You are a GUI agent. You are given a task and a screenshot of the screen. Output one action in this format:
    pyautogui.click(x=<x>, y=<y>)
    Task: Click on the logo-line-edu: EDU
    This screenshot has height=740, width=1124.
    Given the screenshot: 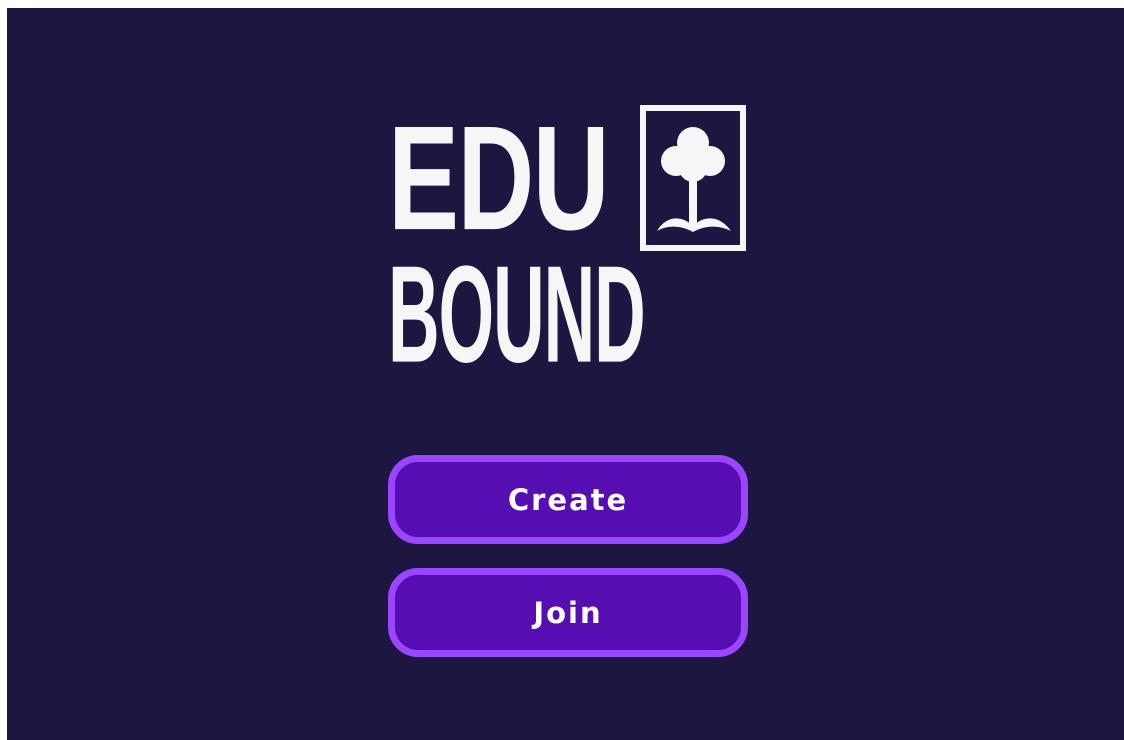 What is the action you would take?
    pyautogui.click(x=499, y=177)
    